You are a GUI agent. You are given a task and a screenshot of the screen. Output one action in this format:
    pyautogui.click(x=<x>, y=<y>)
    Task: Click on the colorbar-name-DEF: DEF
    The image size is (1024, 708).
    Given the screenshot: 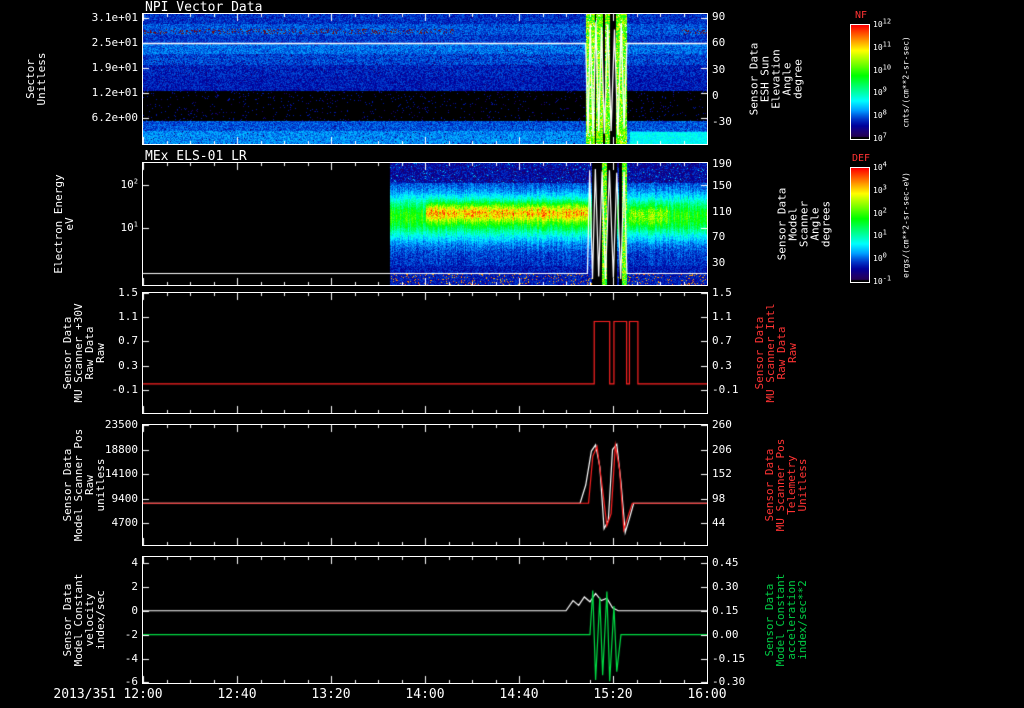 What is the action you would take?
    pyautogui.click(x=861, y=158)
    